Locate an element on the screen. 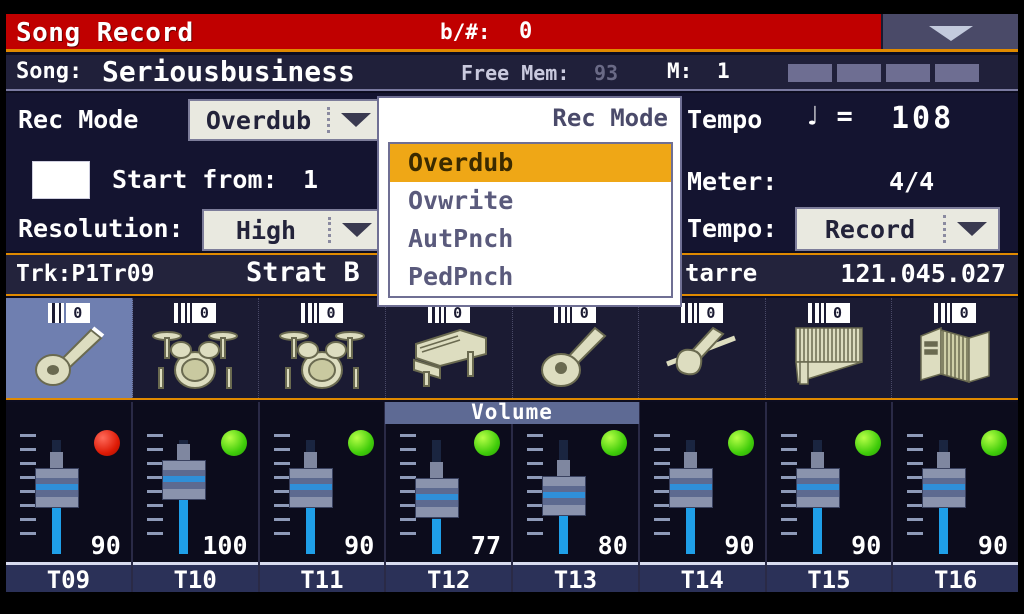 This screenshot has width=1024, height=614. resolution-label: Resolution: is located at coordinates (101, 228).